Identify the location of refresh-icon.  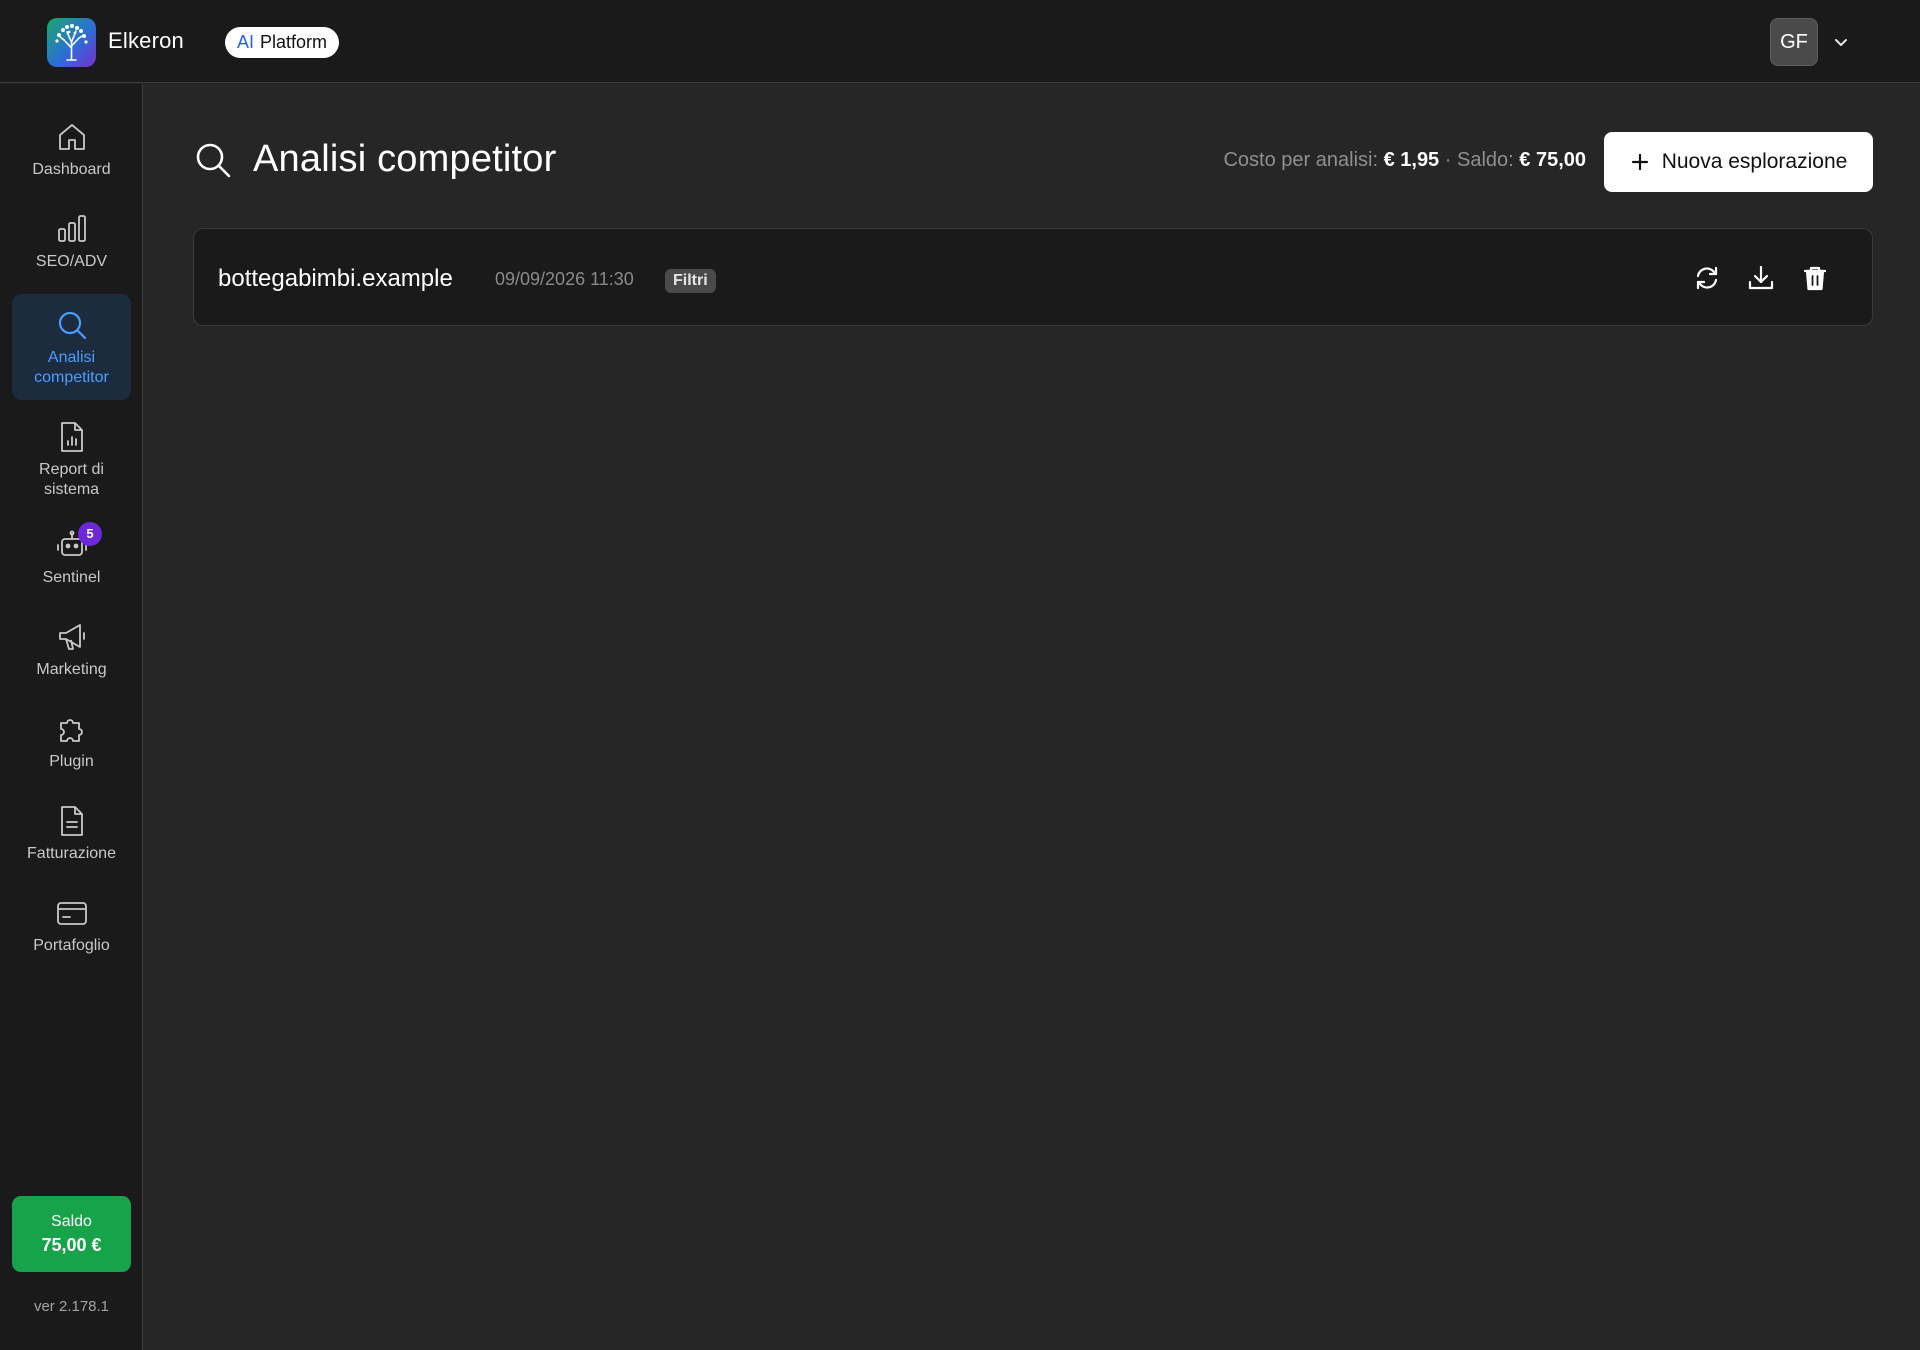
(1707, 278).